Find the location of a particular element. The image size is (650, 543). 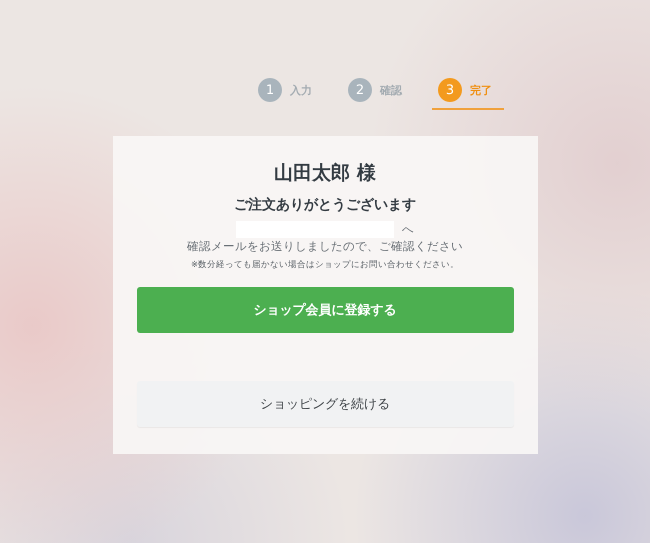

thanks-heading: ご注文ありがとうございます is located at coordinates (325, 205).